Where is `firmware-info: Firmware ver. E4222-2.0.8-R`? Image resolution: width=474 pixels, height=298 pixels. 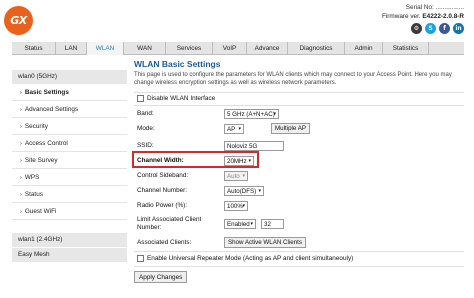 firmware-info: Firmware ver. E4222-2.0.8-R is located at coordinates (423, 16).